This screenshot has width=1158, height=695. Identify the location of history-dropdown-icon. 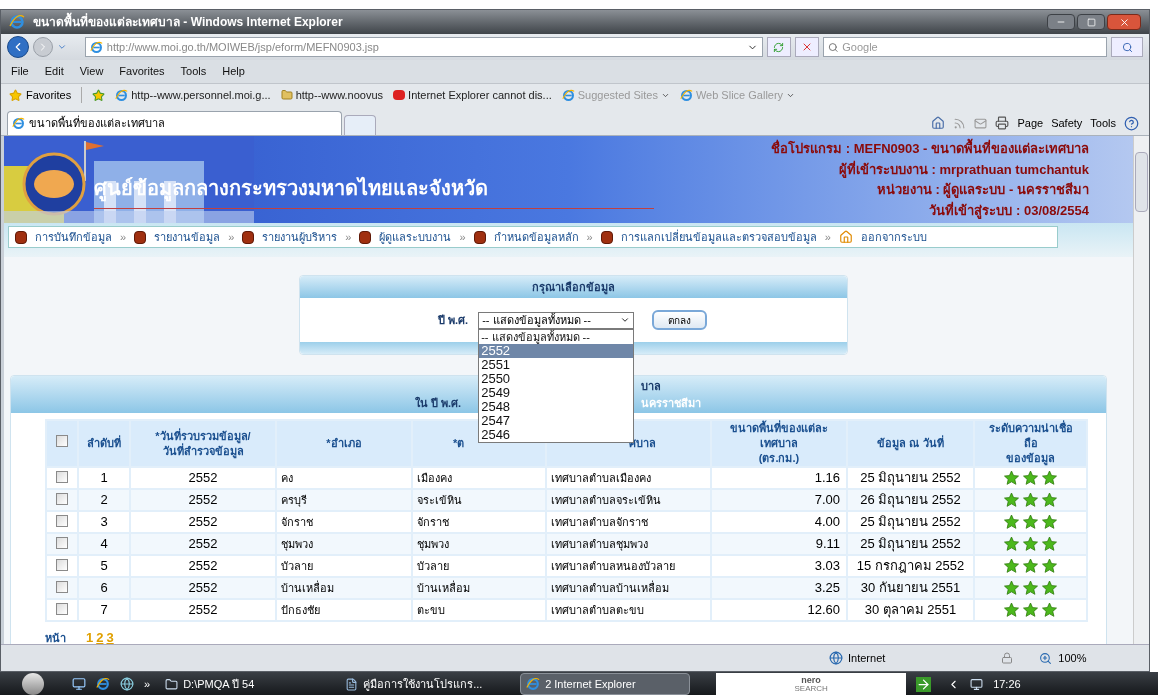
(61, 47).